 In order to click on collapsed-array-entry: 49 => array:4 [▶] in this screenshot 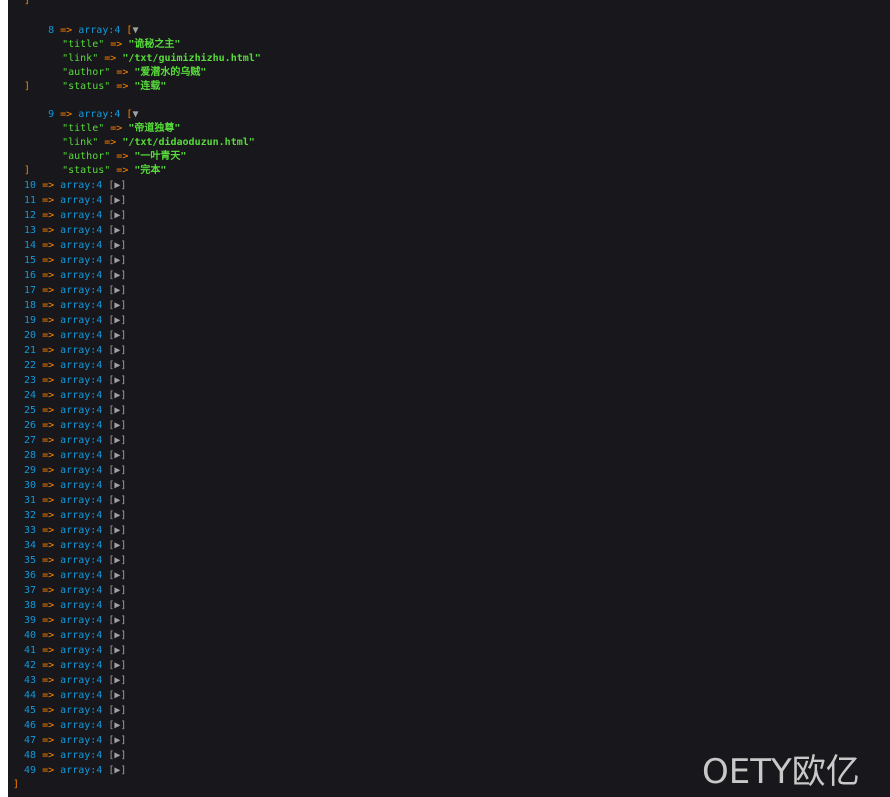, I will do `click(75, 771)`.